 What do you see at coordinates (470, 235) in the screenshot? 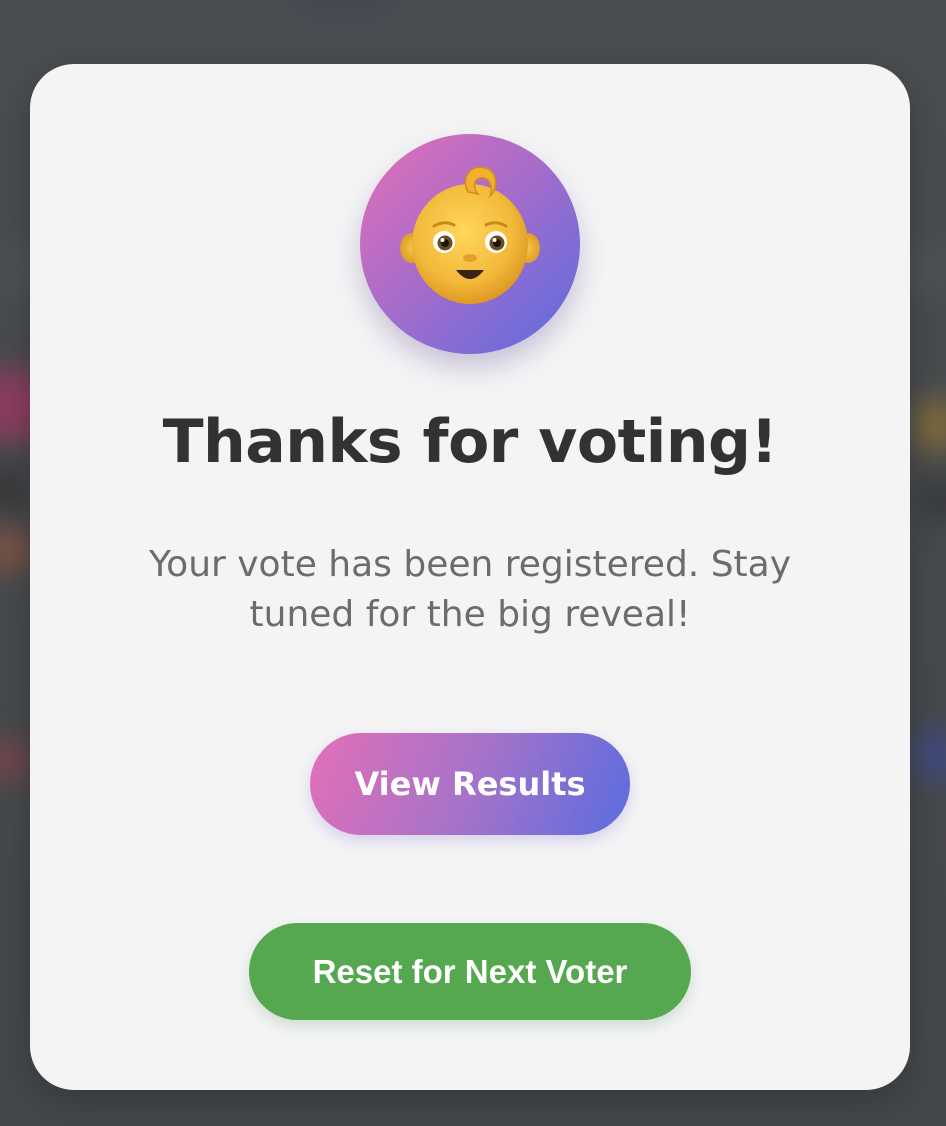
I see `baby-face-icon` at bounding box center [470, 235].